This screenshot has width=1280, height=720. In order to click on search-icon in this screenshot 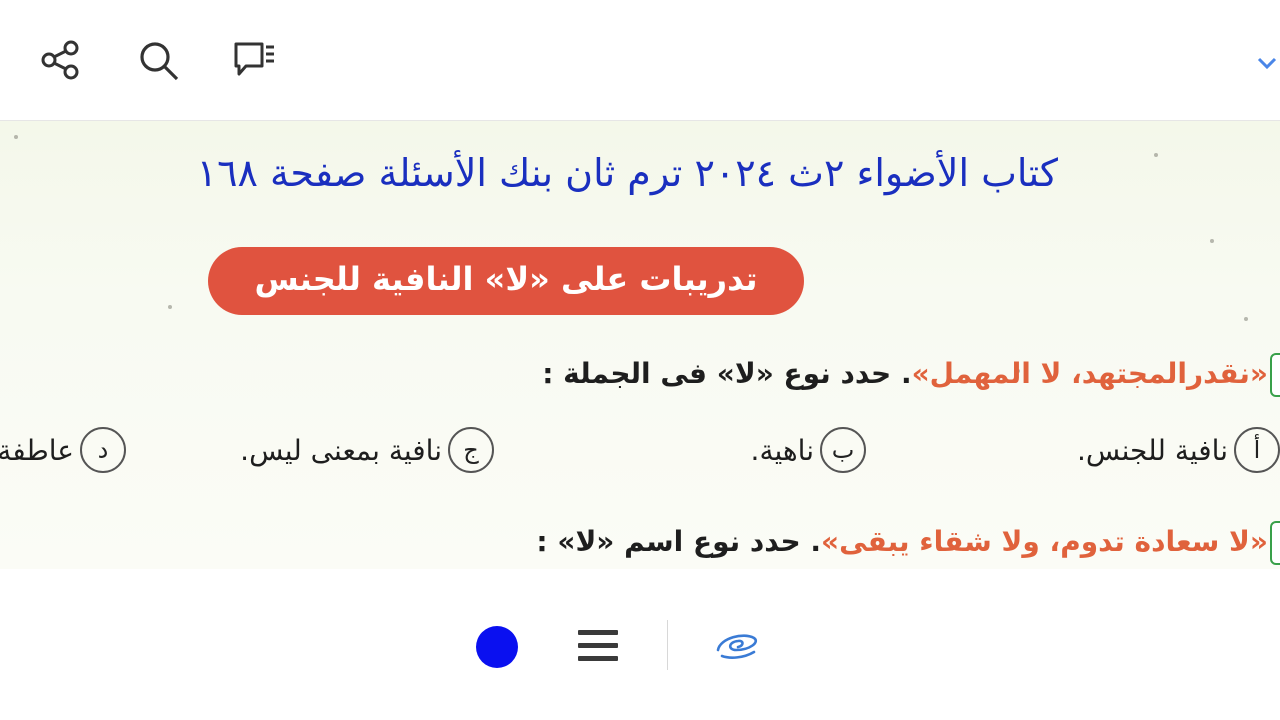, I will do `click(158, 60)`.